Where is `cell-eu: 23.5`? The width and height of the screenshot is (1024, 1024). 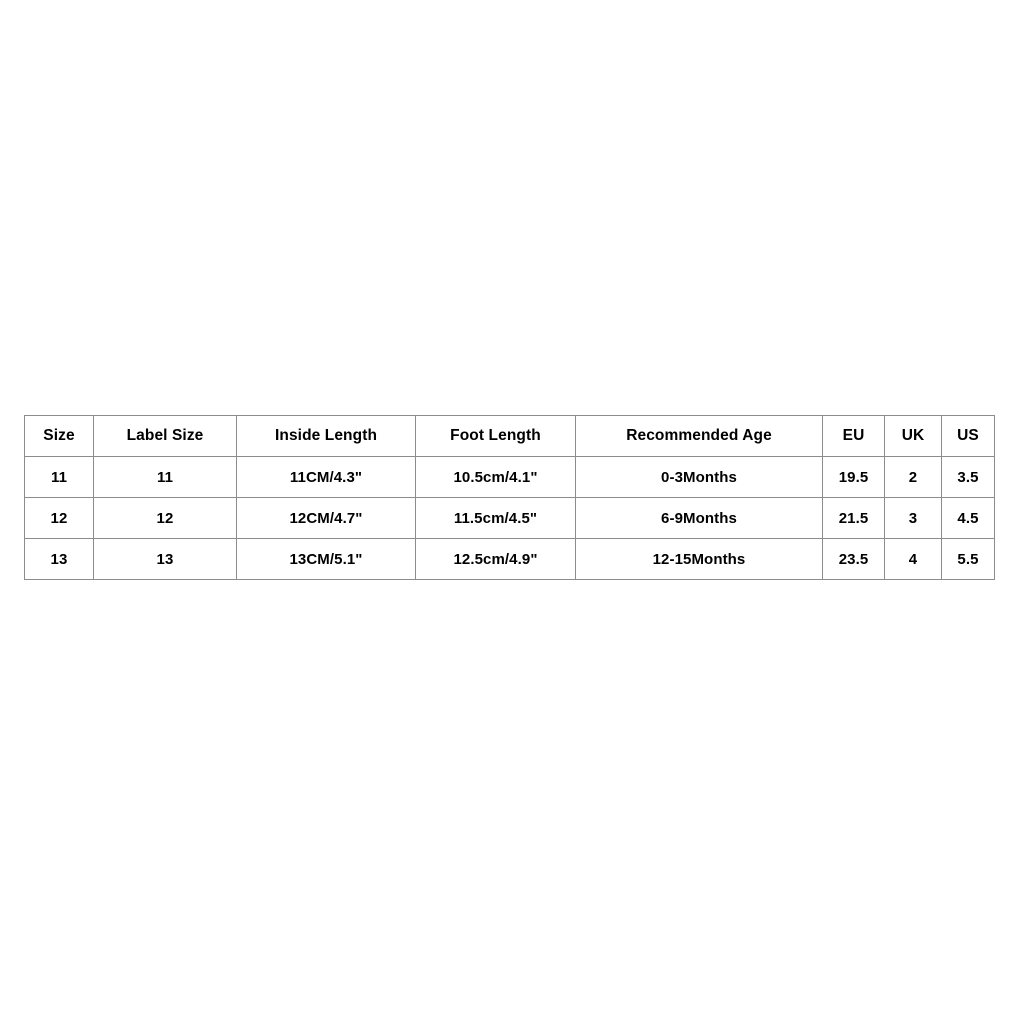
cell-eu: 23.5 is located at coordinates (853, 559).